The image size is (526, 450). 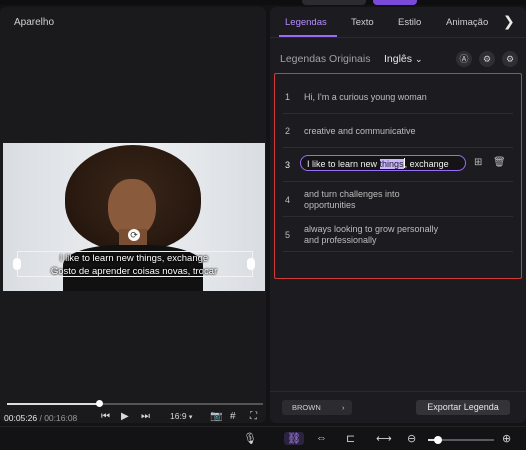 What do you see at coordinates (250, 438) in the screenshot?
I see `microphone-icon: 🎙` at bounding box center [250, 438].